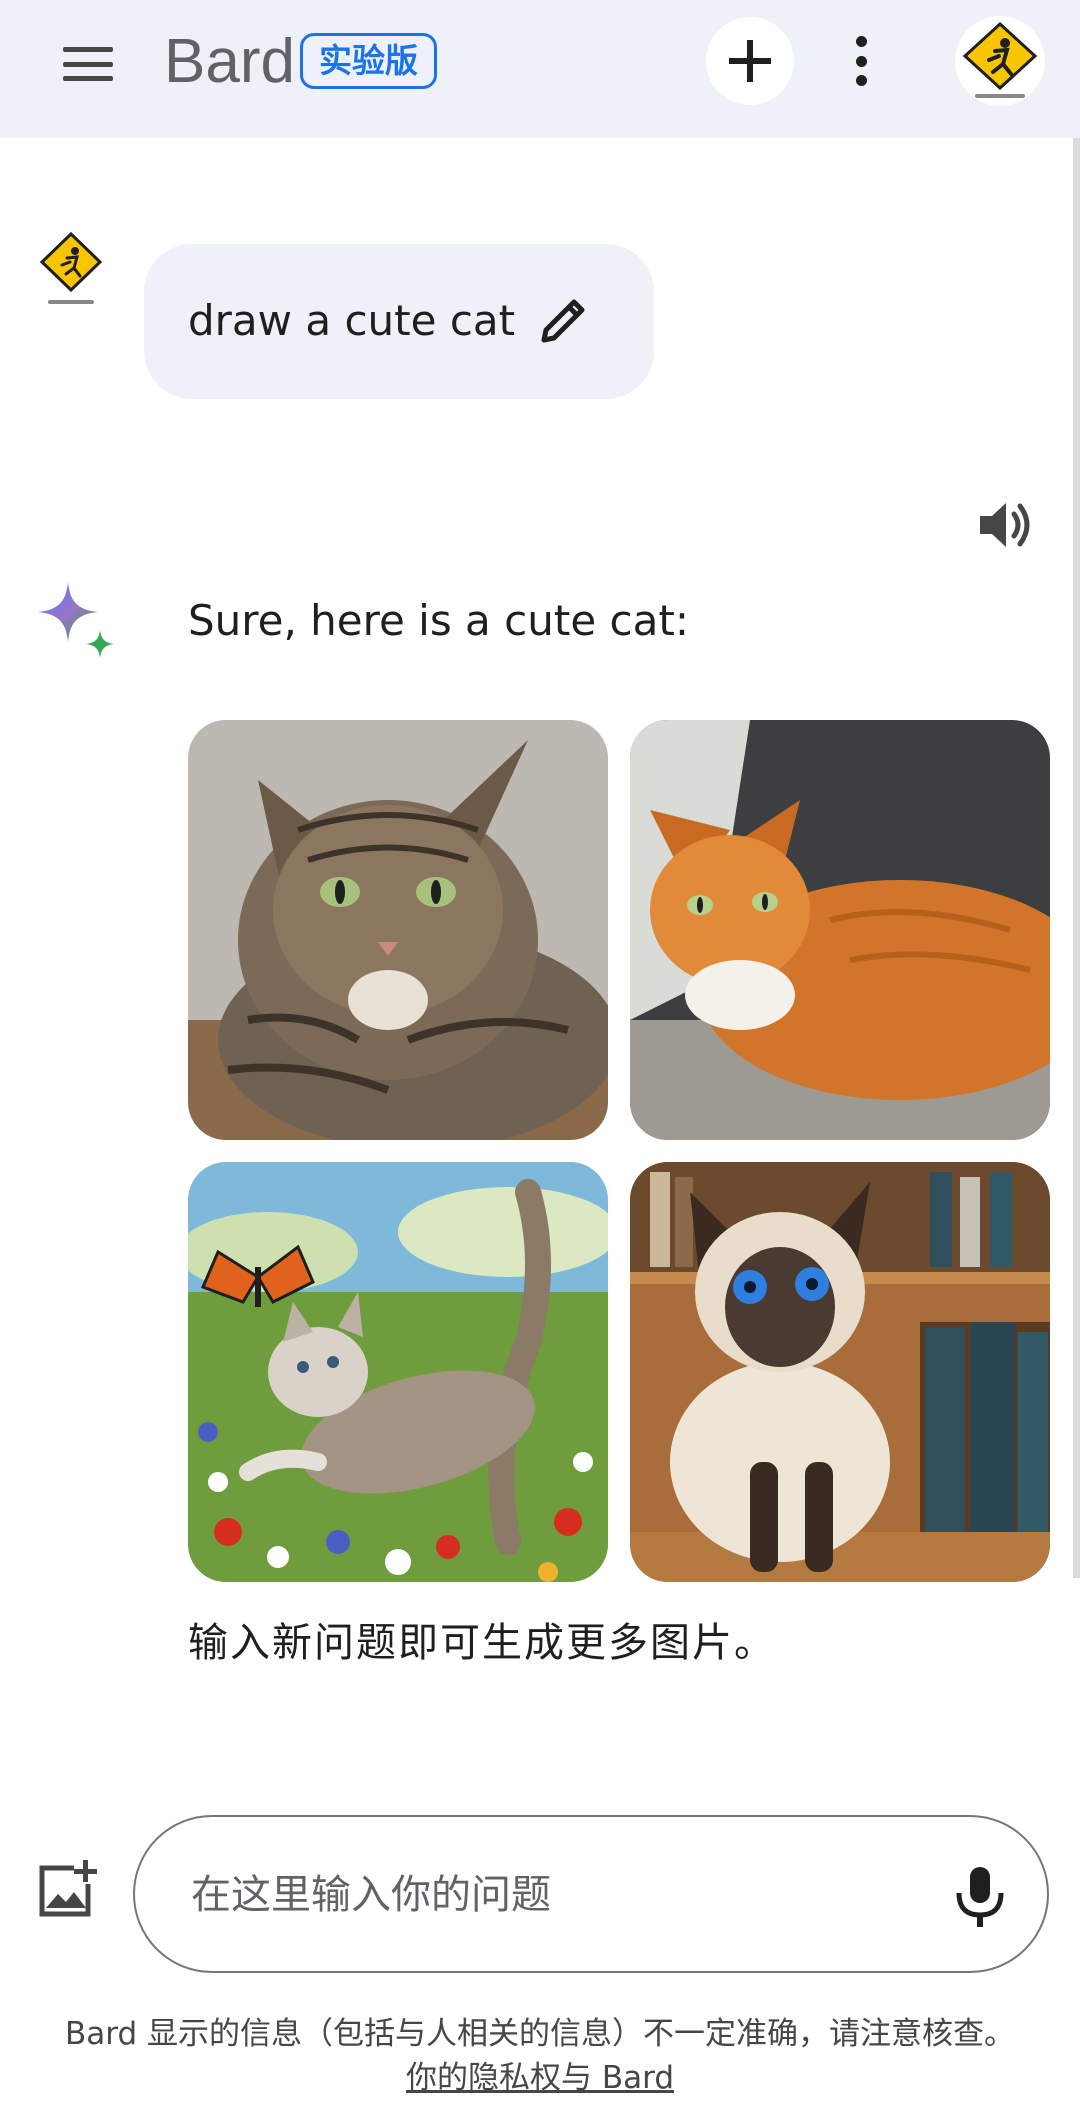 The height and width of the screenshot is (2125, 1080). What do you see at coordinates (368, 61) in the screenshot?
I see `experiment-badge: 实验版` at bounding box center [368, 61].